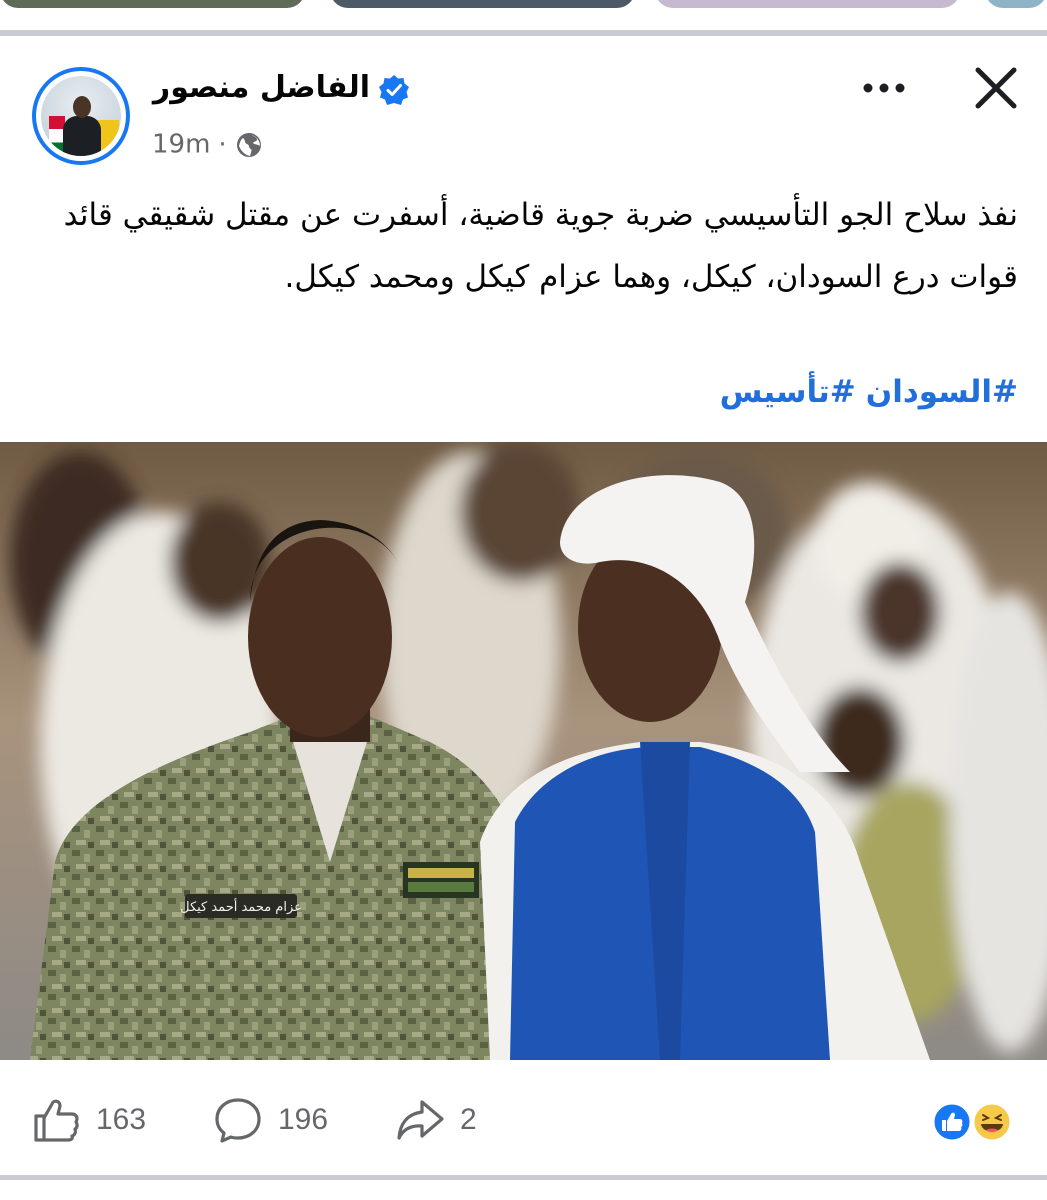 The image size is (1047, 1200). I want to click on author-avatar, so click(81, 116).